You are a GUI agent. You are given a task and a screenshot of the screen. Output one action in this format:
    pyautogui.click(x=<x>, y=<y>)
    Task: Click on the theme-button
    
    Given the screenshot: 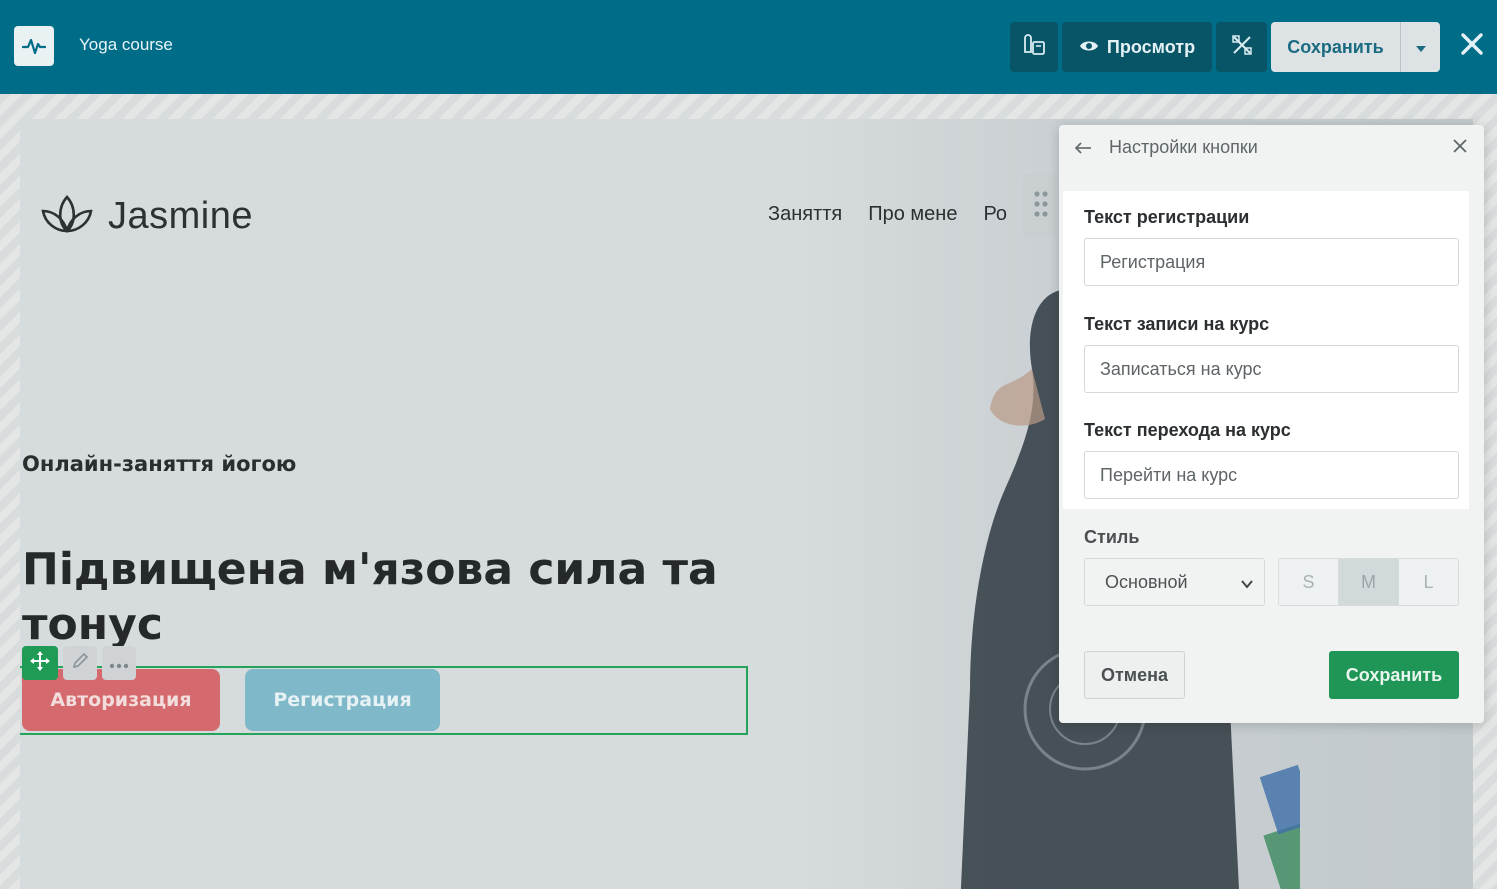 What is the action you would take?
    pyautogui.click(x=1034, y=47)
    